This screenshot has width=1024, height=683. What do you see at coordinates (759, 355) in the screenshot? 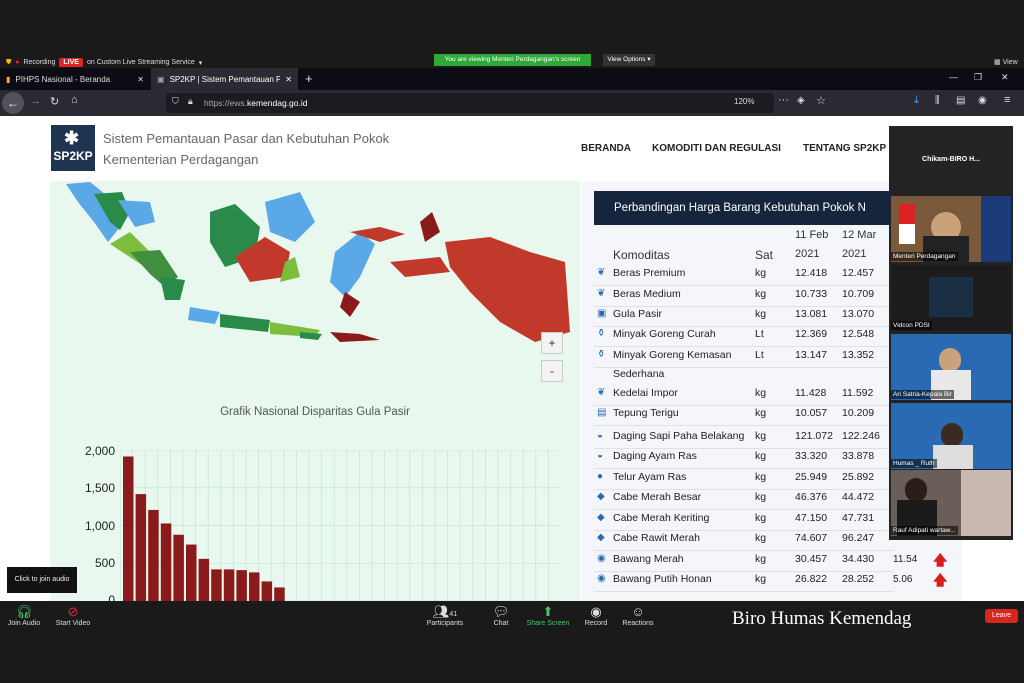
I see `row-unit: Lt` at bounding box center [759, 355].